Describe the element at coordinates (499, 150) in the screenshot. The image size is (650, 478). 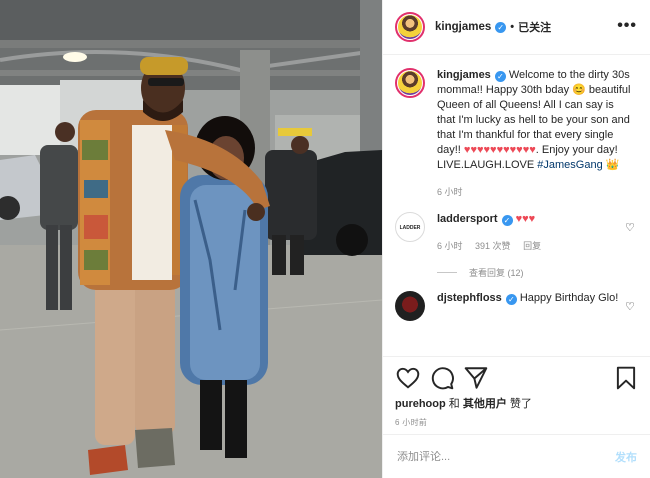
I see `heart-emojis: ♥♥♥♥♥♥♥♥♥♥♥` at that location.